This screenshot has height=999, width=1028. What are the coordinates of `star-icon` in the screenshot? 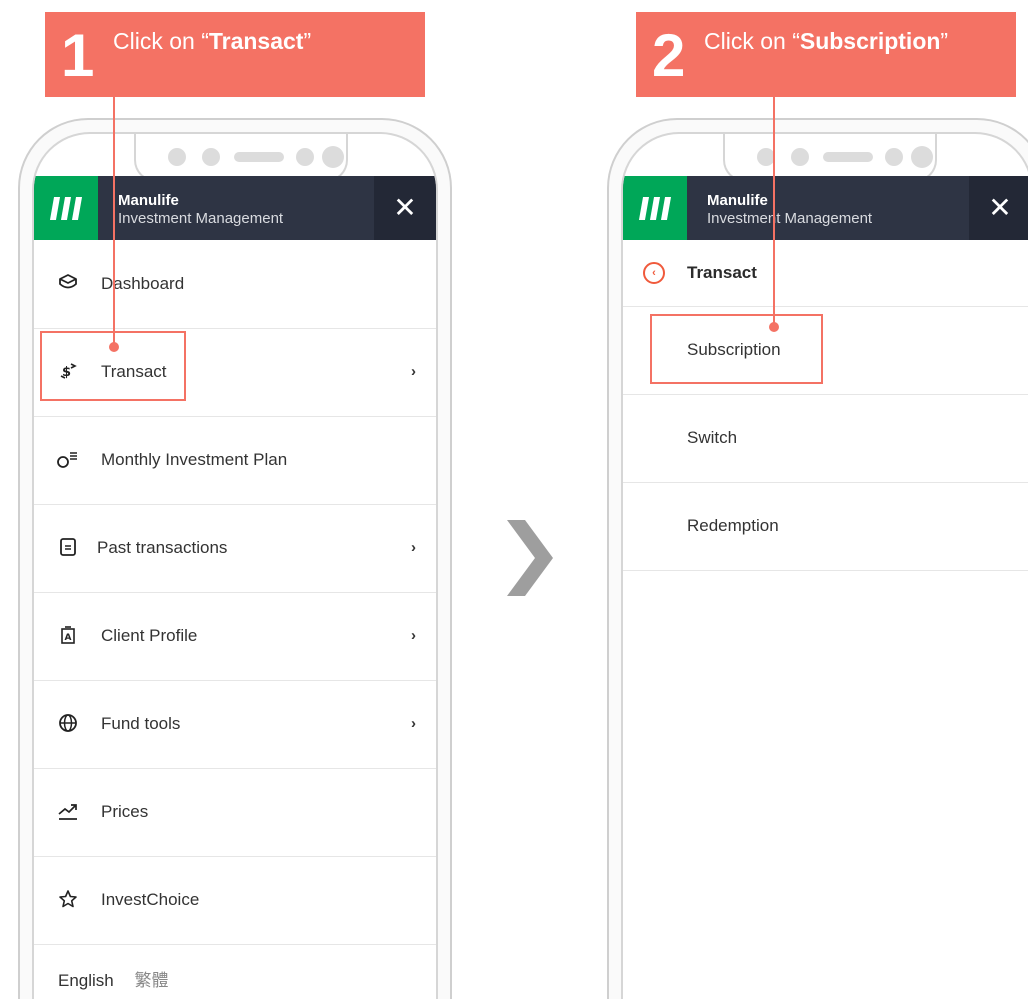 It's located at (68, 900).